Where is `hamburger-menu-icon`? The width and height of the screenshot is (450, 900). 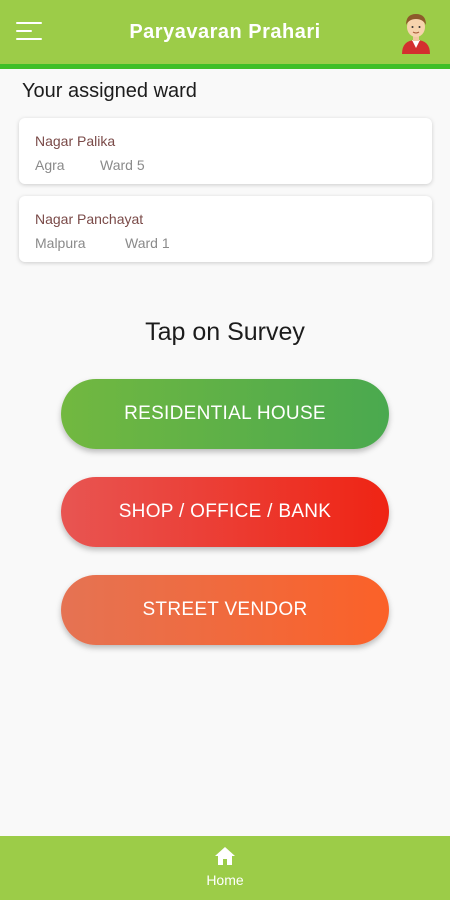
hamburger-menu-icon is located at coordinates (29, 31).